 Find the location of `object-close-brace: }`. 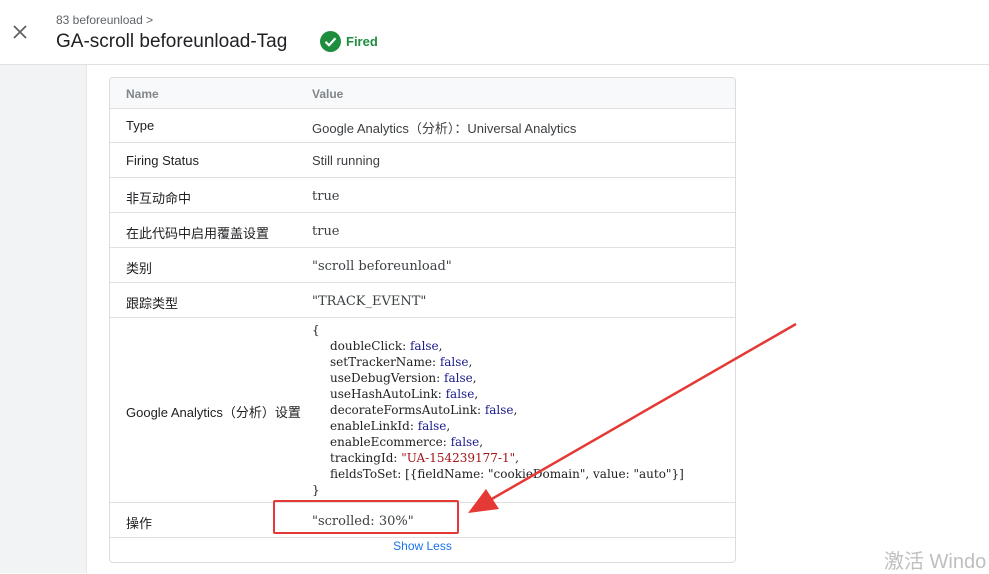

object-close-brace: } is located at coordinates (316, 490).